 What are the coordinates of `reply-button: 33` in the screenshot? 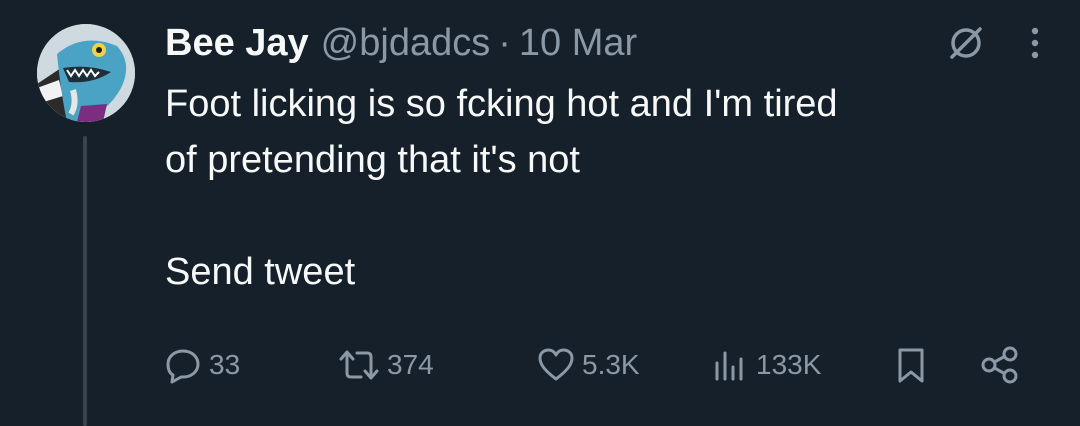 It's located at (201, 365).